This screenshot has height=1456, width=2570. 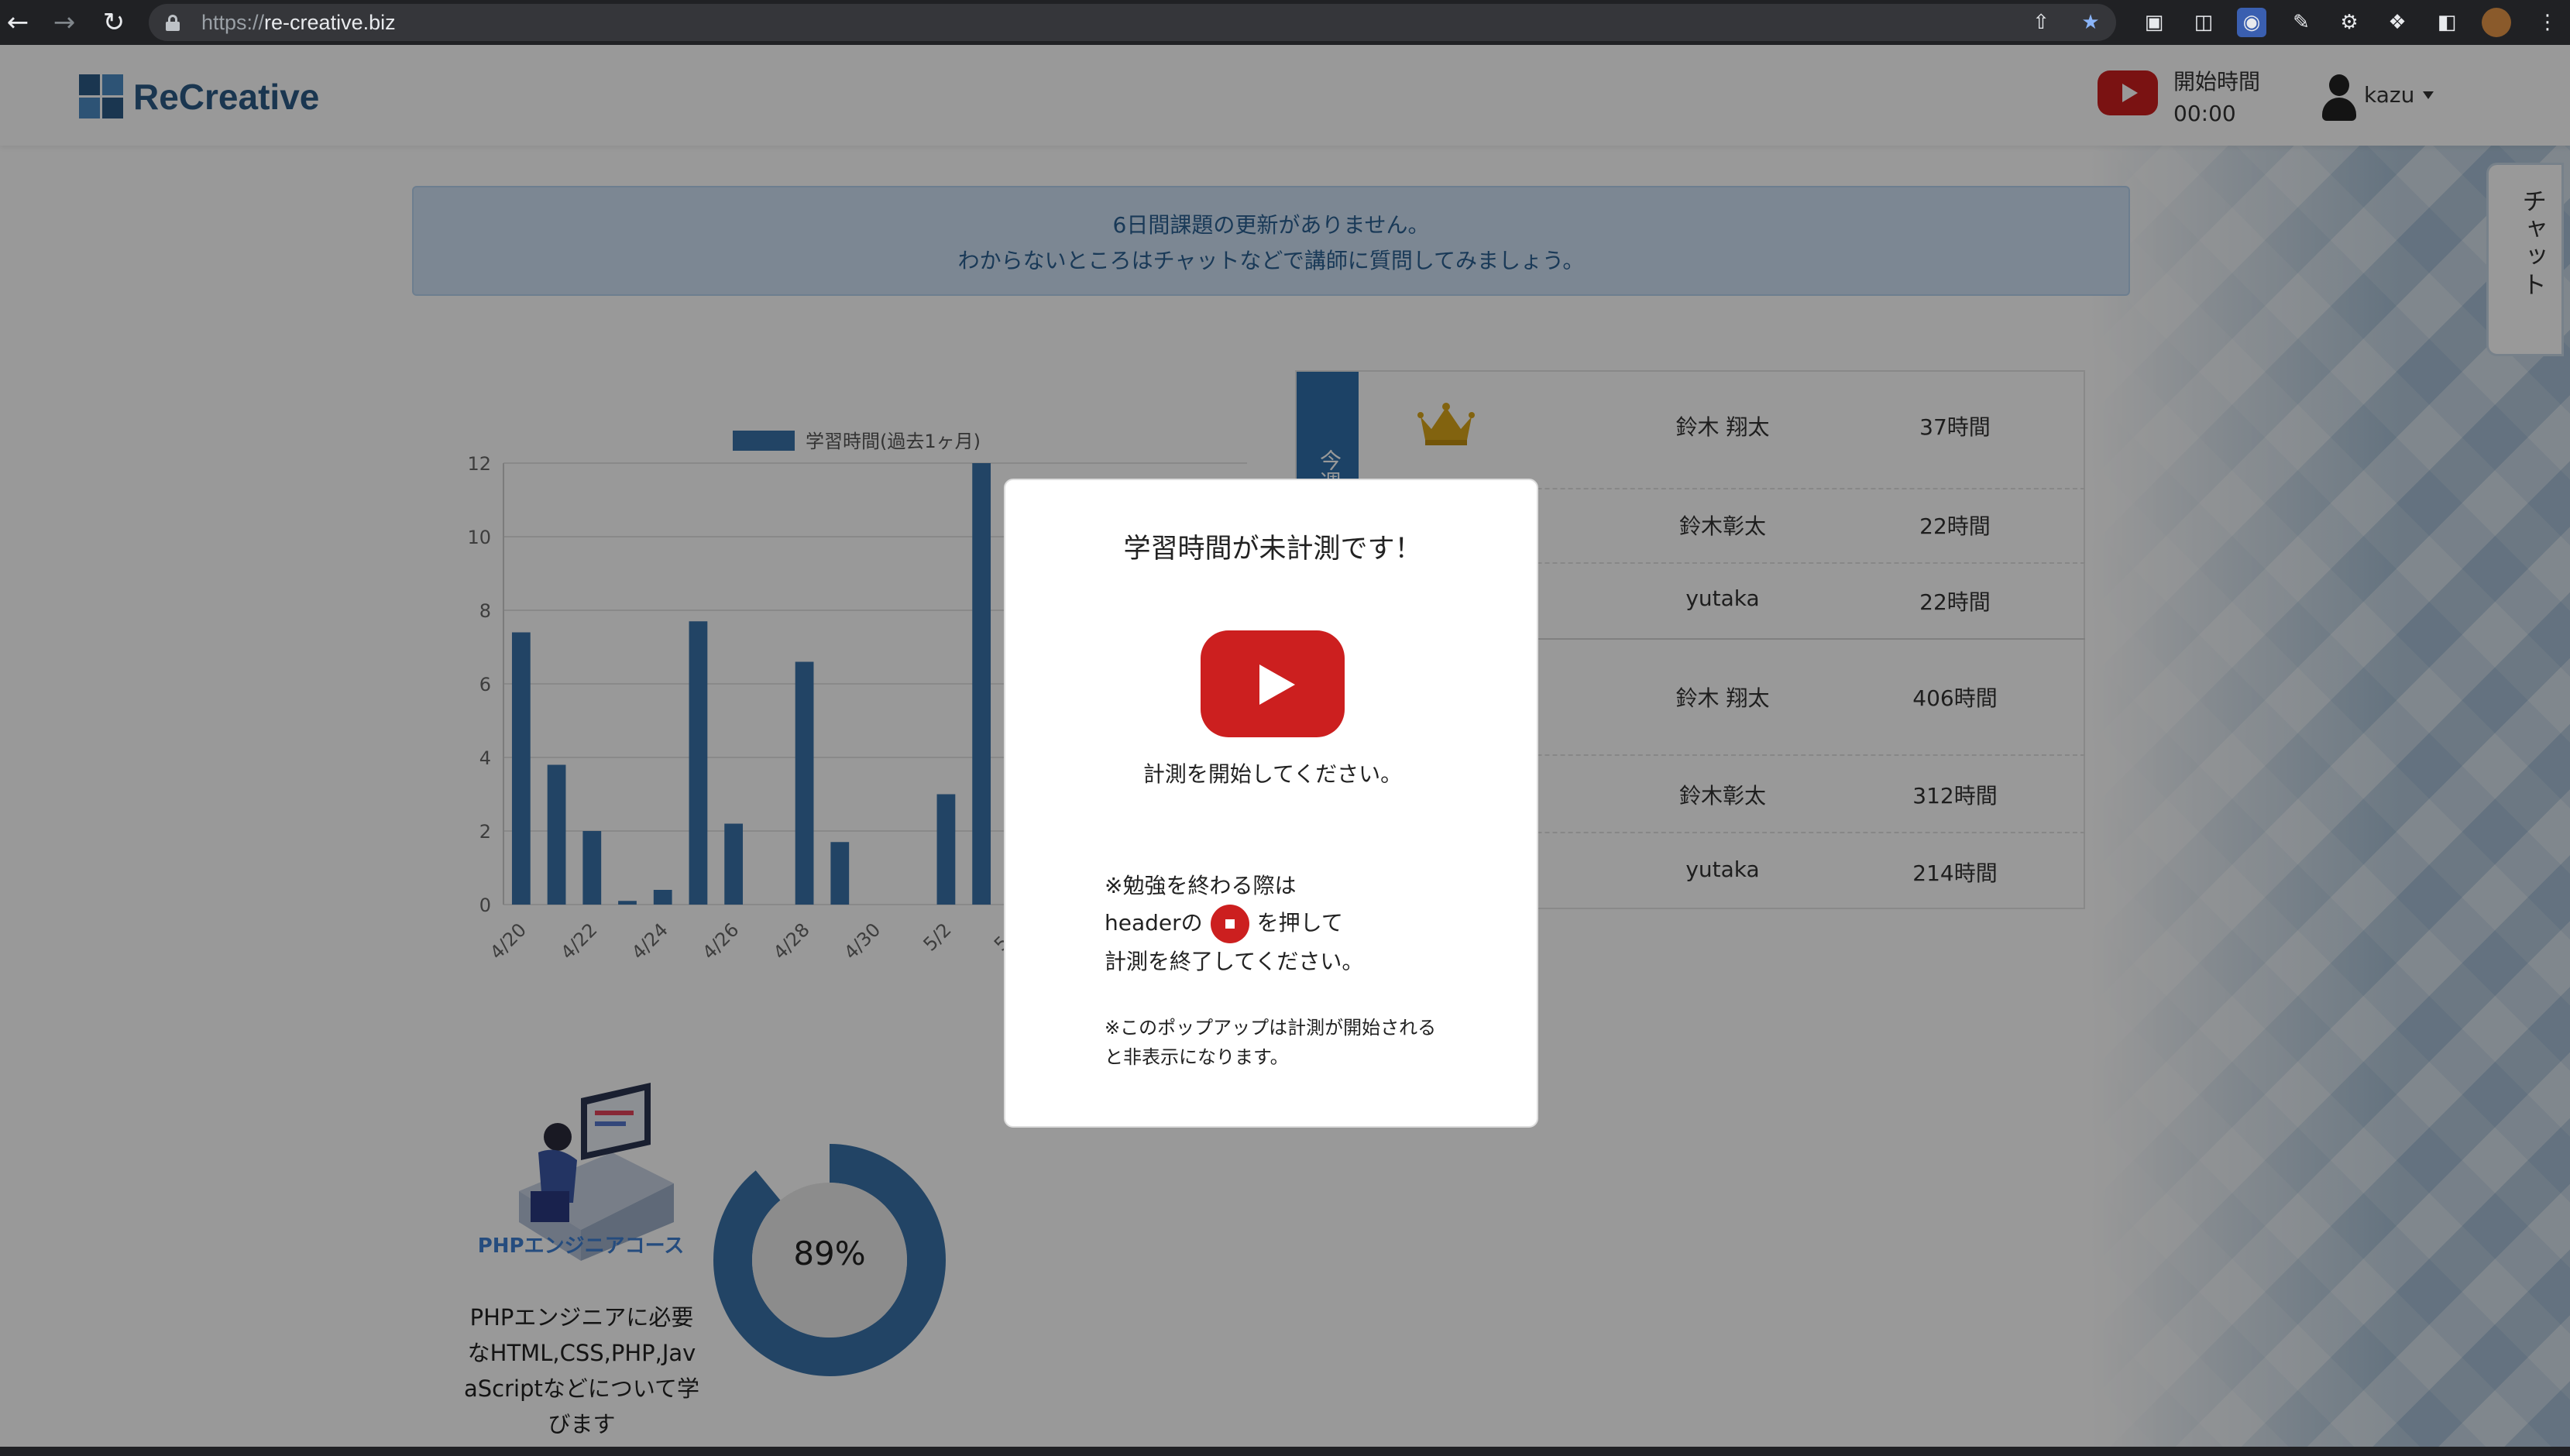 I want to click on modal-stop-instruction: ※勉強を終わる際は headerの を押して 計測を終了してください。, so click(x=1234, y=924).